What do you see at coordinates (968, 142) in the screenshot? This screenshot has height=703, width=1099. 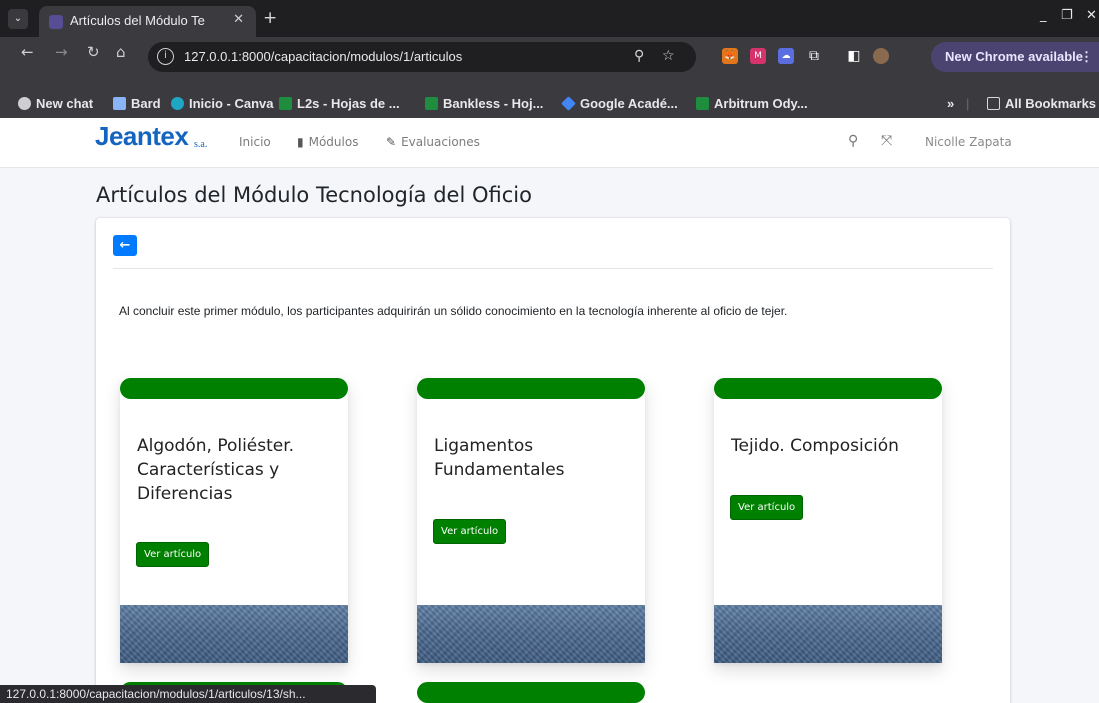 I see `user-menu: Nicolle Zapata` at bounding box center [968, 142].